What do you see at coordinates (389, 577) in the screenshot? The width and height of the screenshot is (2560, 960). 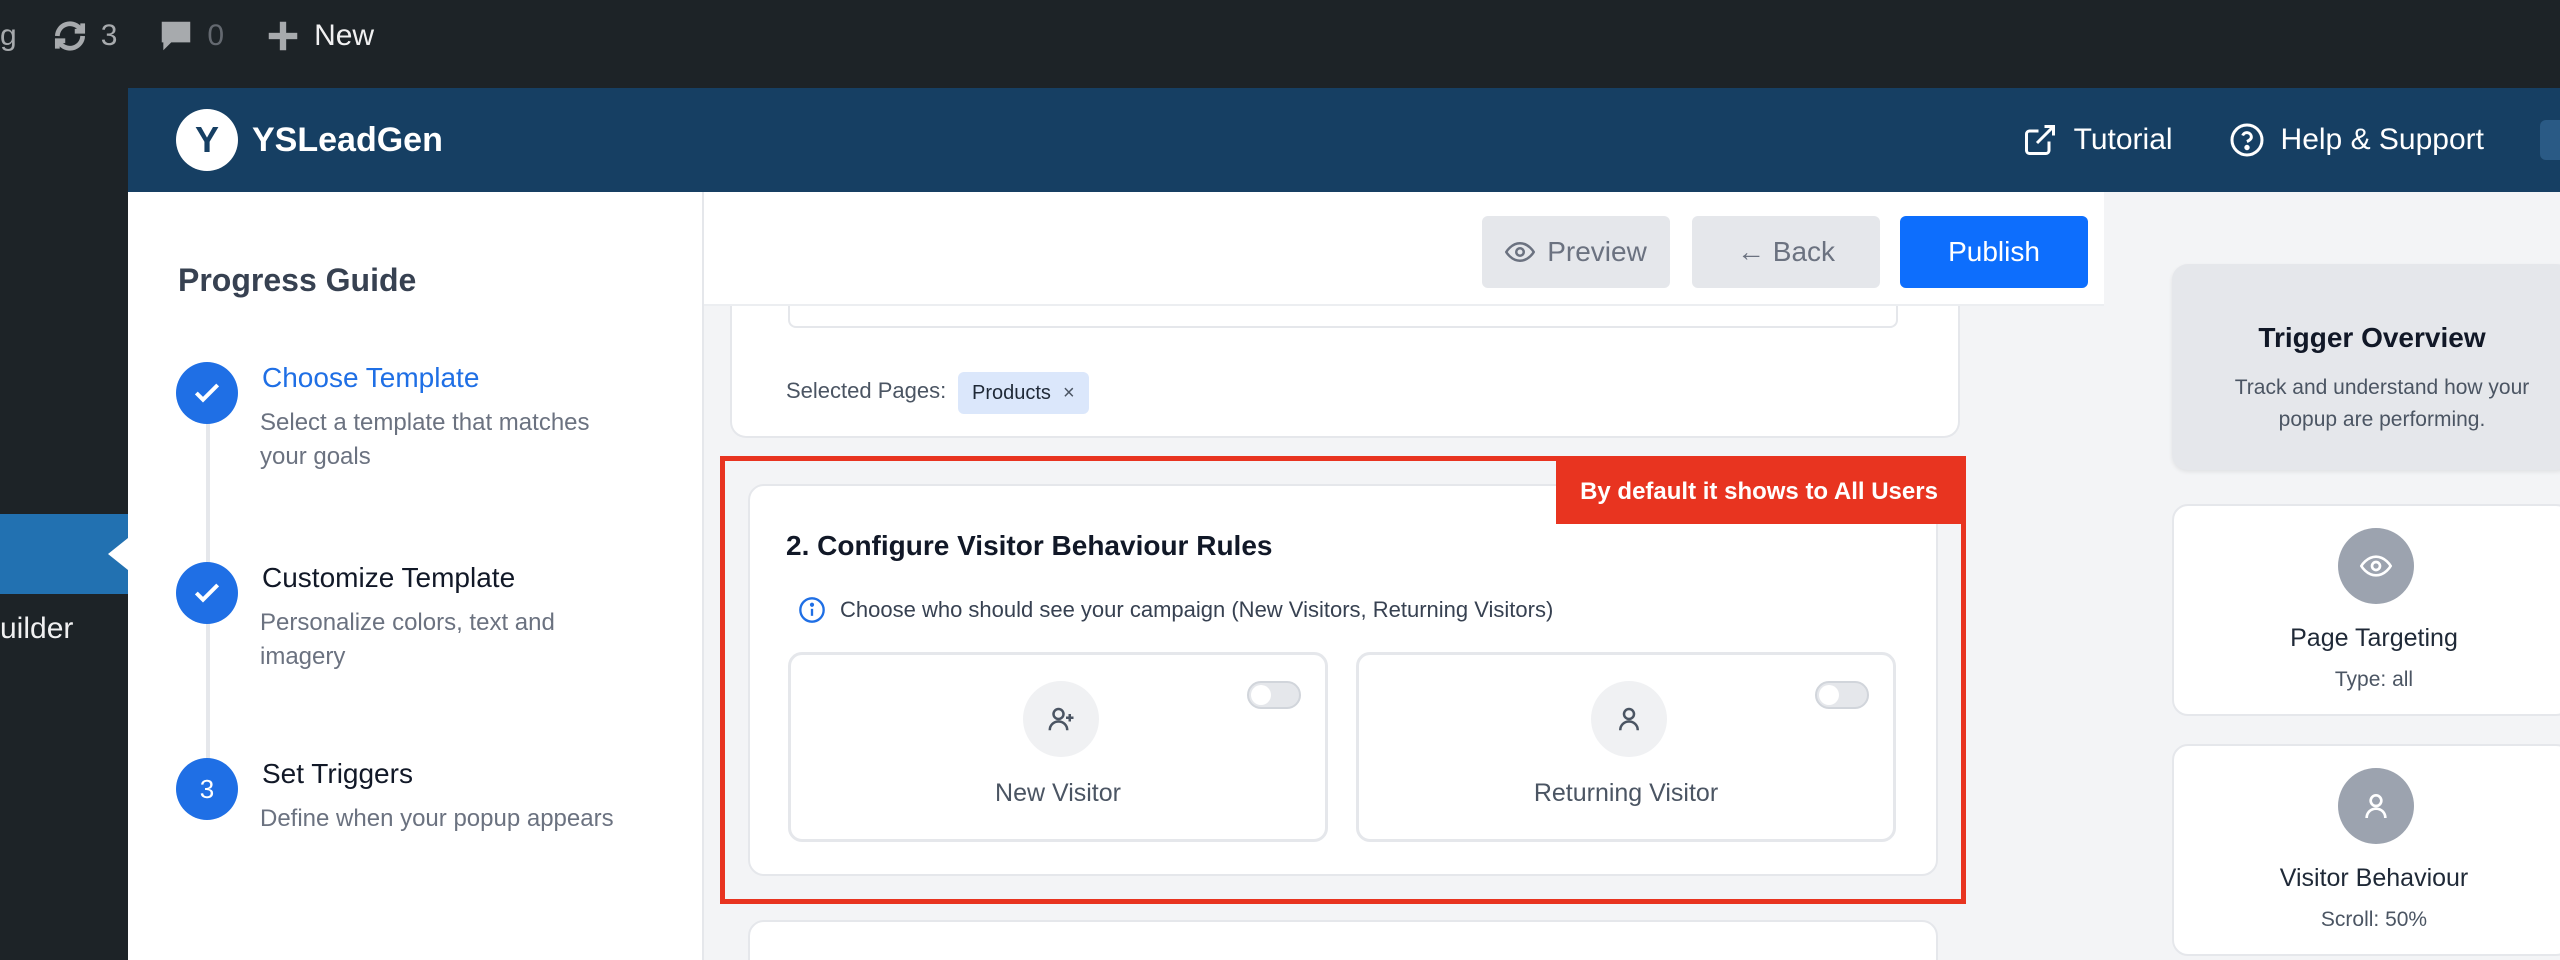 I see `step-title: Customize Template` at bounding box center [389, 577].